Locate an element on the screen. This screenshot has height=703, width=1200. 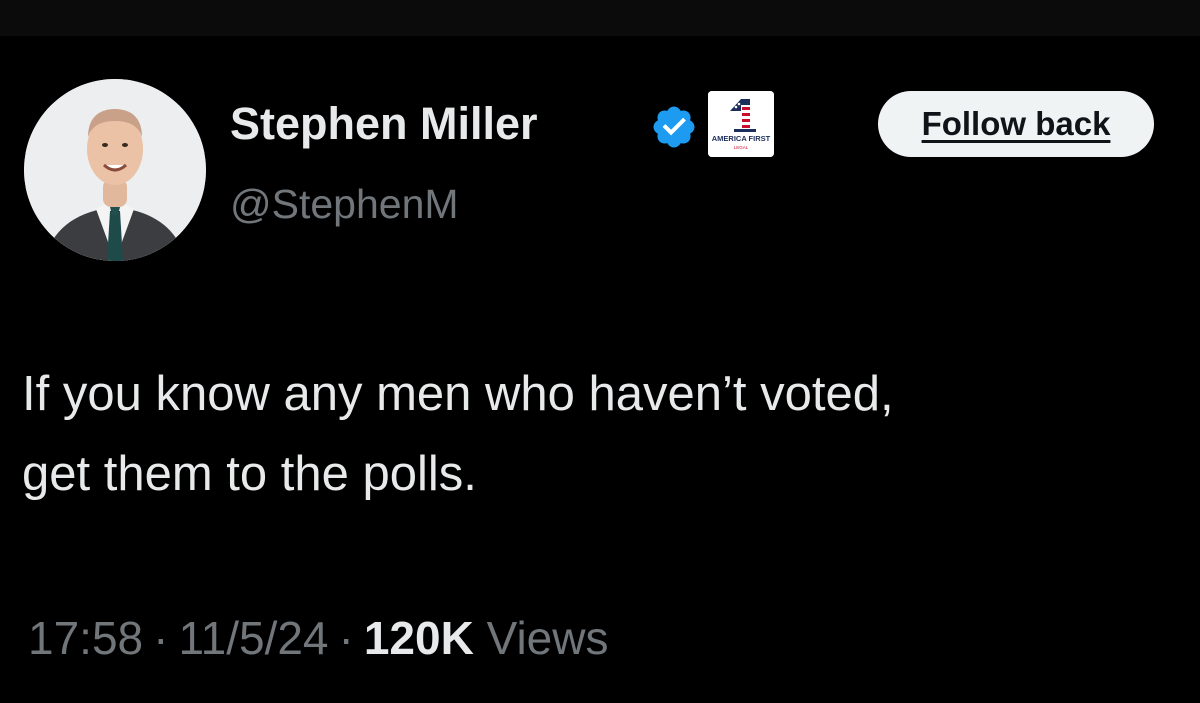
views-label: Views is located at coordinates (547, 638).